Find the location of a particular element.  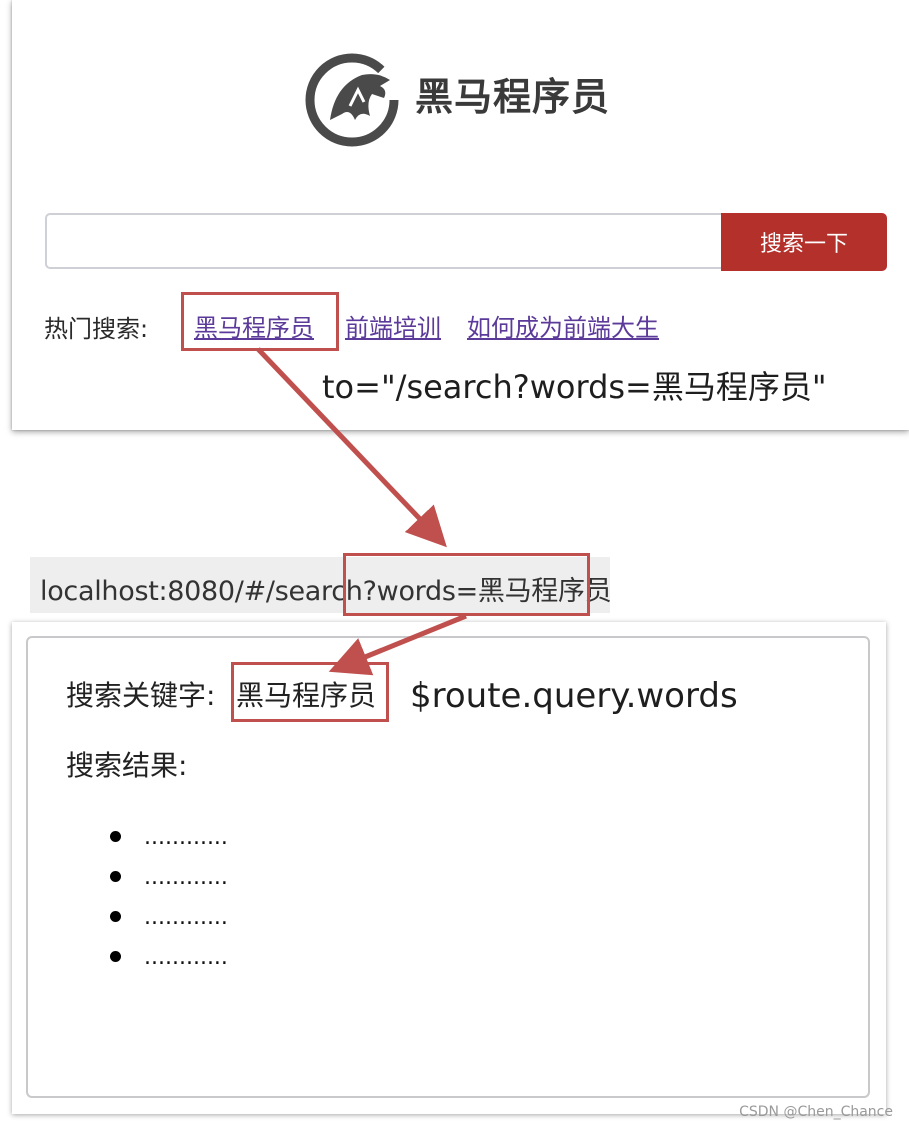

dragon-logo-icon is located at coordinates (352, 100).